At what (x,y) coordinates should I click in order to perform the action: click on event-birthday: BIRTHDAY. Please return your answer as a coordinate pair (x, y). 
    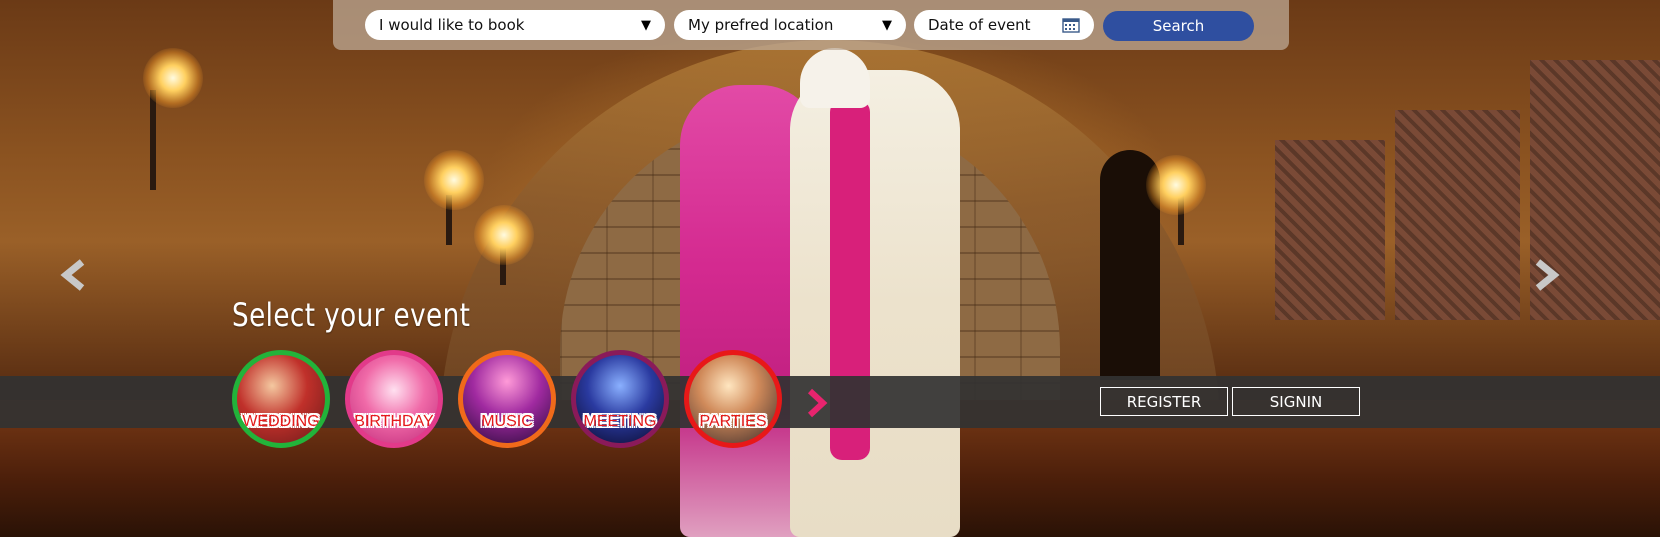
    Looking at the image, I should click on (394, 399).